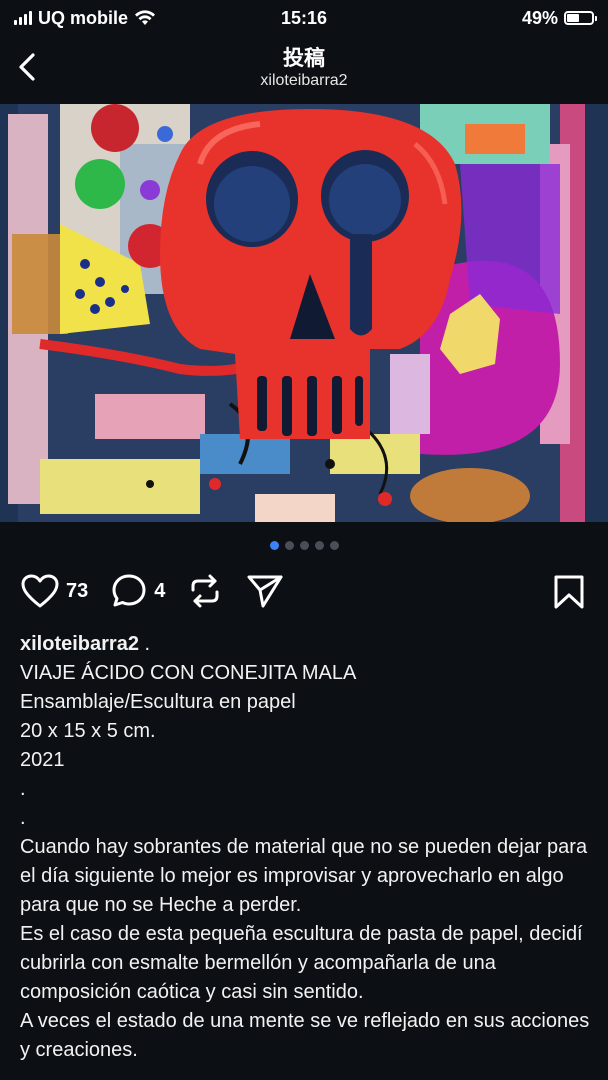  Describe the element at coordinates (40, 591) in the screenshot. I see `heart-icon` at that location.